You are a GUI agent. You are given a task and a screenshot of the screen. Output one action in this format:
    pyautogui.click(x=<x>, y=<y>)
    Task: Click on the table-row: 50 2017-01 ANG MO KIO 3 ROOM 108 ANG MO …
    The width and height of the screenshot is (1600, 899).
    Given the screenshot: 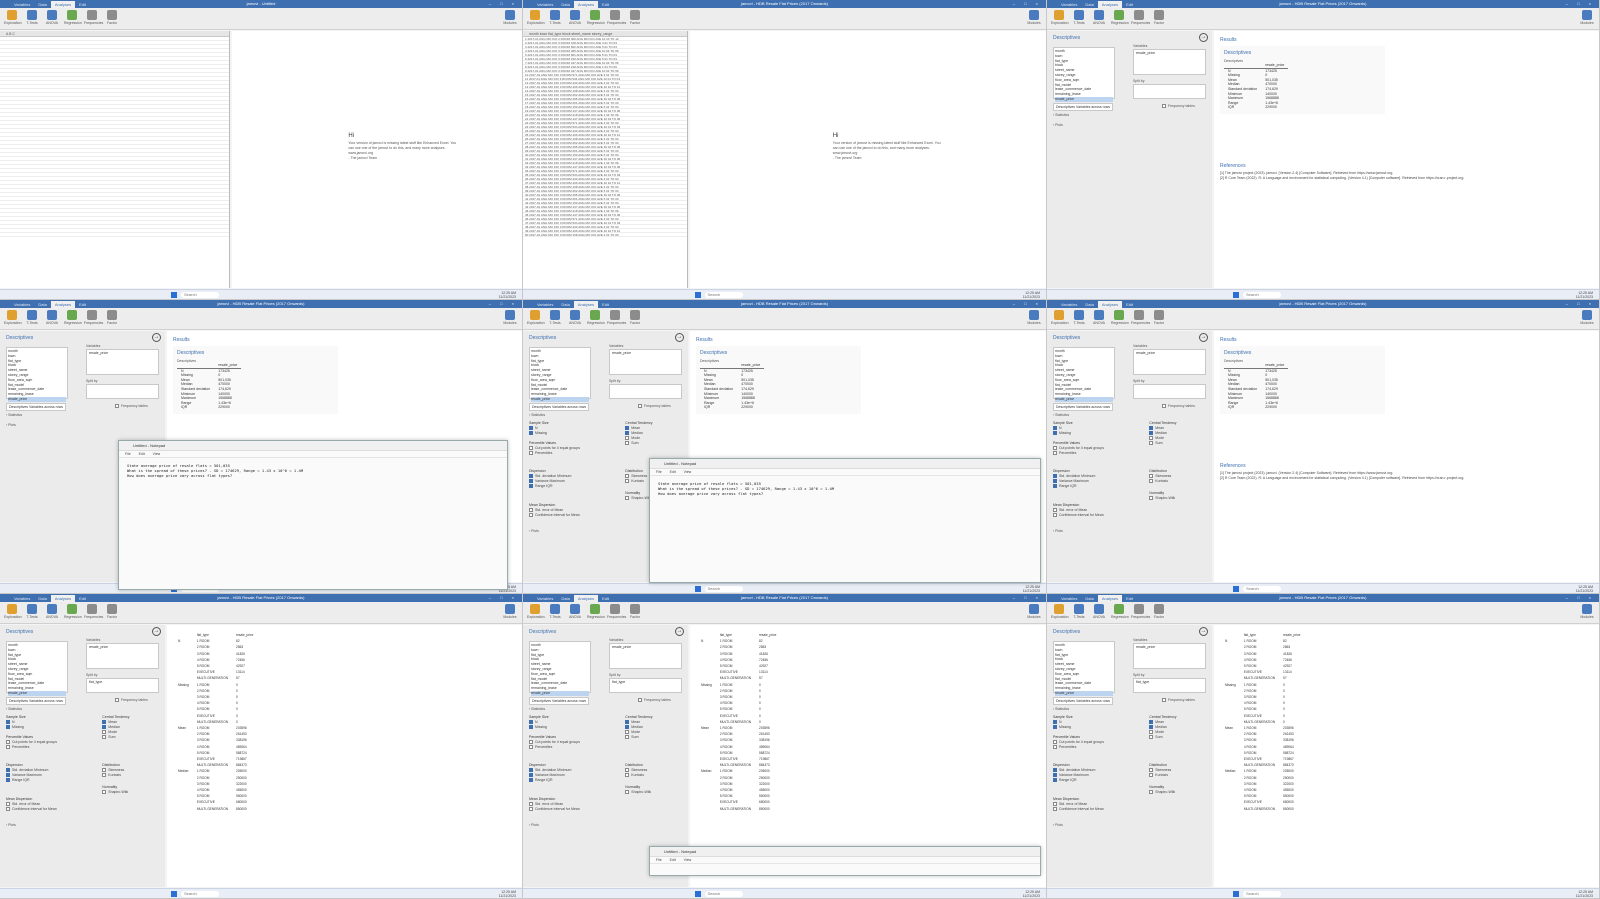 What is the action you would take?
    pyautogui.click(x=605, y=235)
    